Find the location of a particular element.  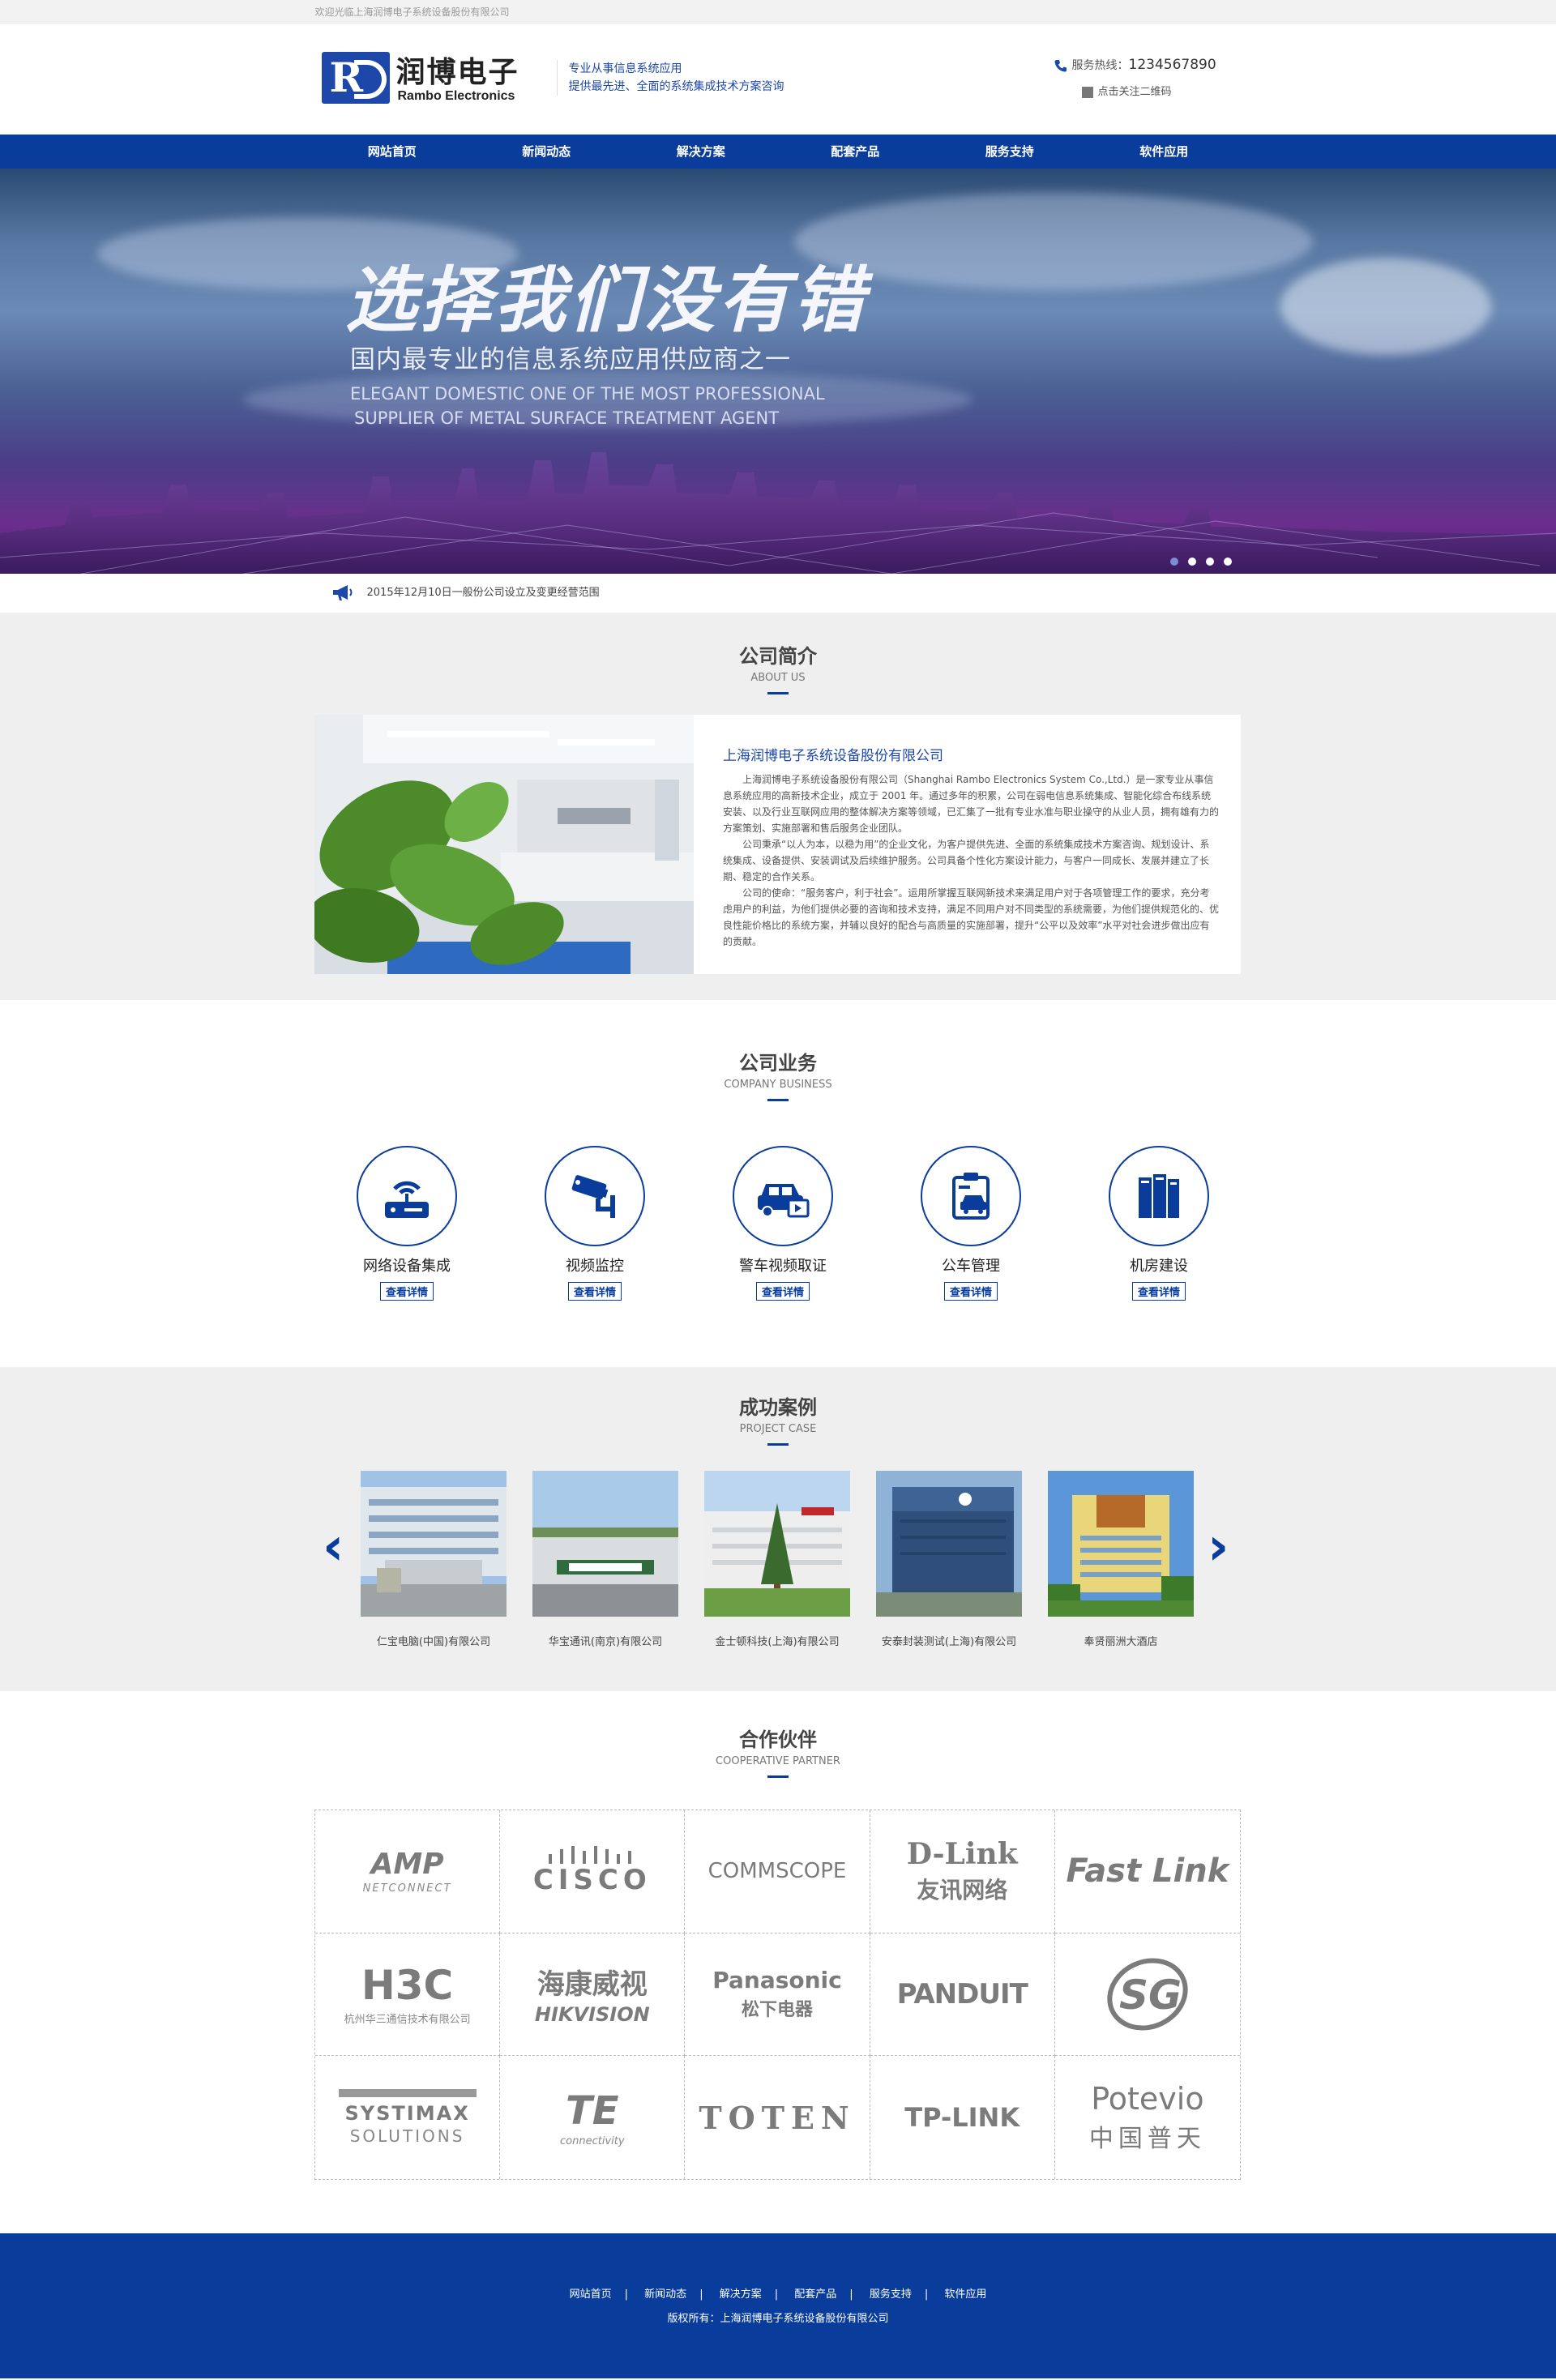

partner-logo-potevio: Potevio 中国普天 is located at coordinates (1147, 2117).